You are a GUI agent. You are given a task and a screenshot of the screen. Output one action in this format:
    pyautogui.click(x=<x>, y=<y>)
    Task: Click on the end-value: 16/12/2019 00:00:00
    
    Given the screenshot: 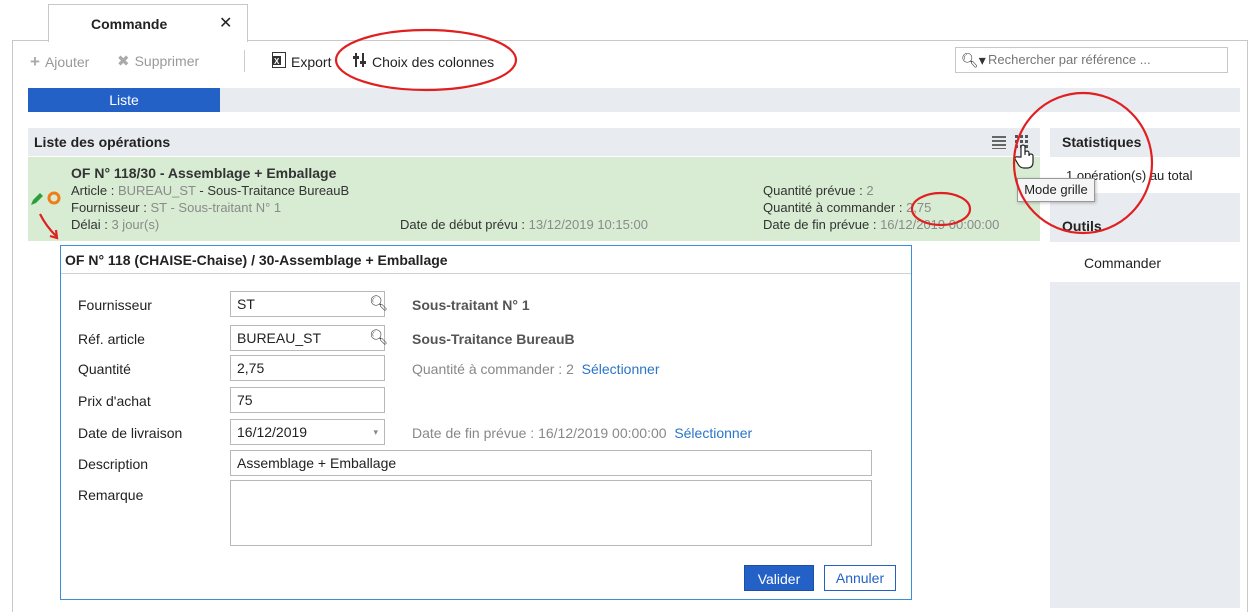 What is the action you would take?
    pyautogui.click(x=940, y=224)
    